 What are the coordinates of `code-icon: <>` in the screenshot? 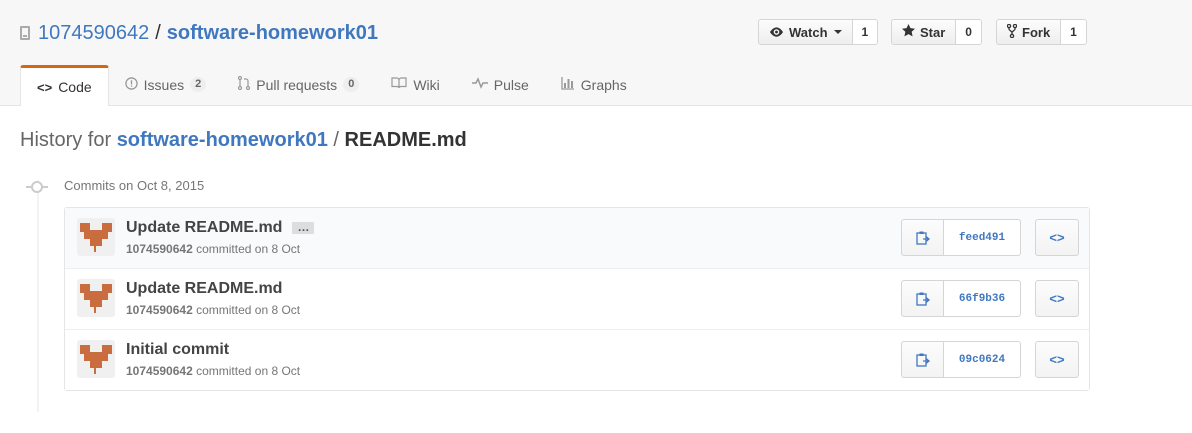 It's located at (45, 87).